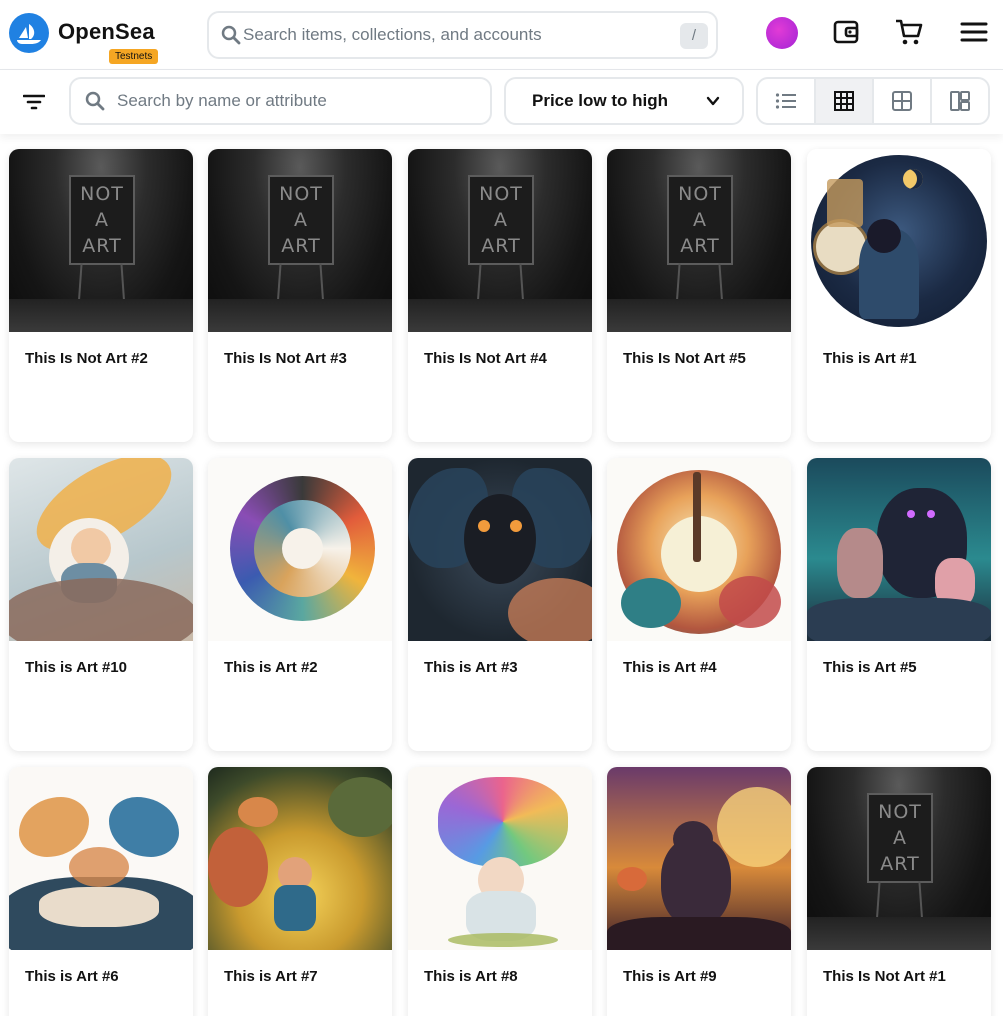 This screenshot has width=1003, height=1016. I want to click on avatar, so click(782, 33).